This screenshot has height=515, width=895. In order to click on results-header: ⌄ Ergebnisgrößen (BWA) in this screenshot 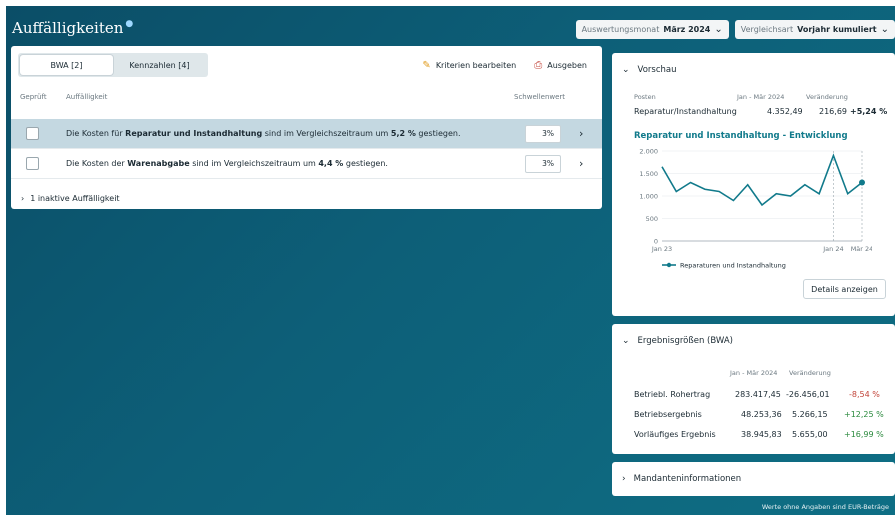, I will do `click(677, 341)`.